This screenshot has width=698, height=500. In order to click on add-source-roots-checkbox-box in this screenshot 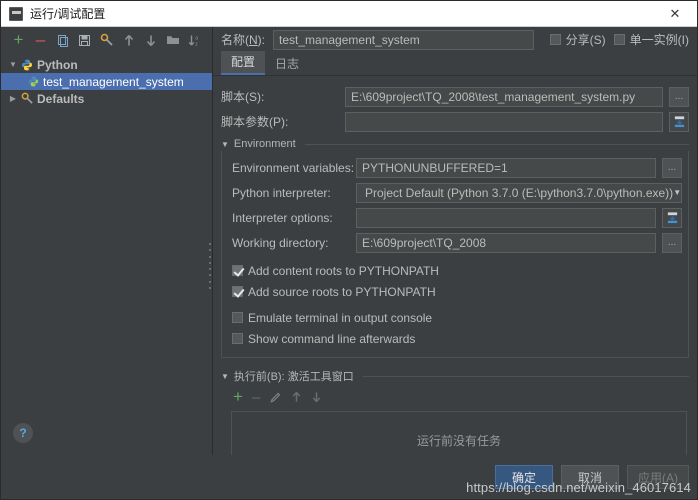, I will do `click(237, 292)`.